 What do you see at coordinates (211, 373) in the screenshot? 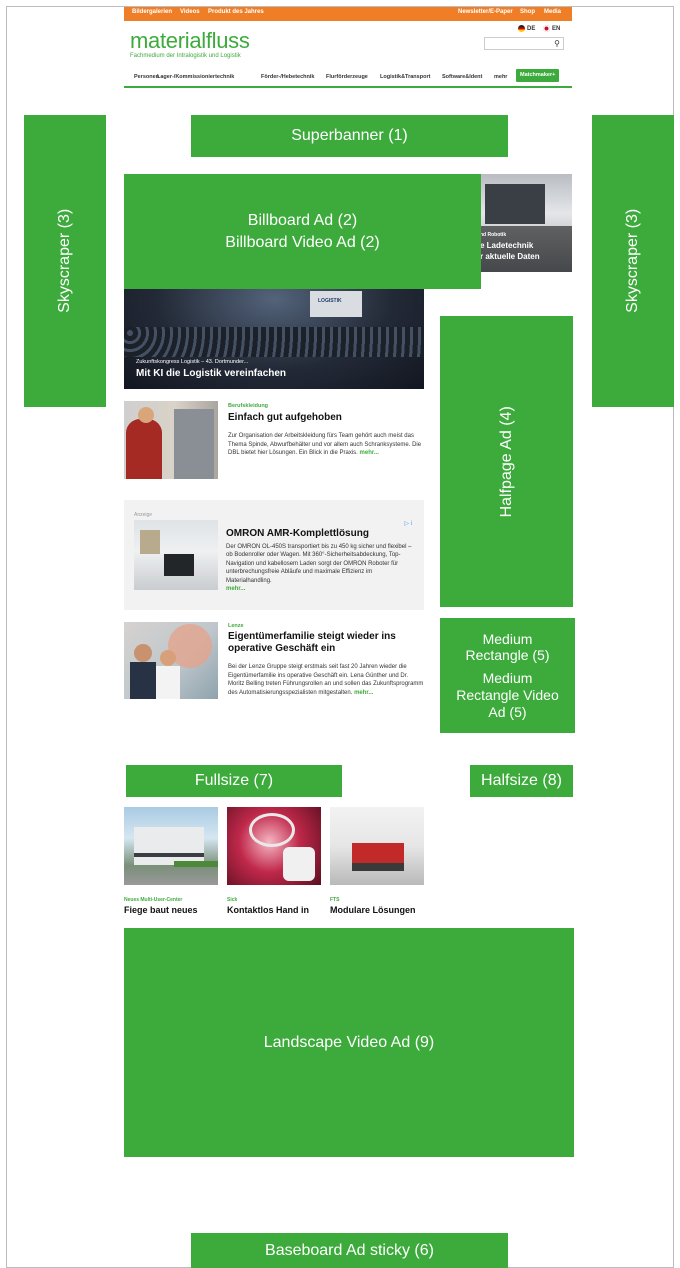
I see `hero-headline: Mit KI die Logistik vereinfachen` at bounding box center [211, 373].